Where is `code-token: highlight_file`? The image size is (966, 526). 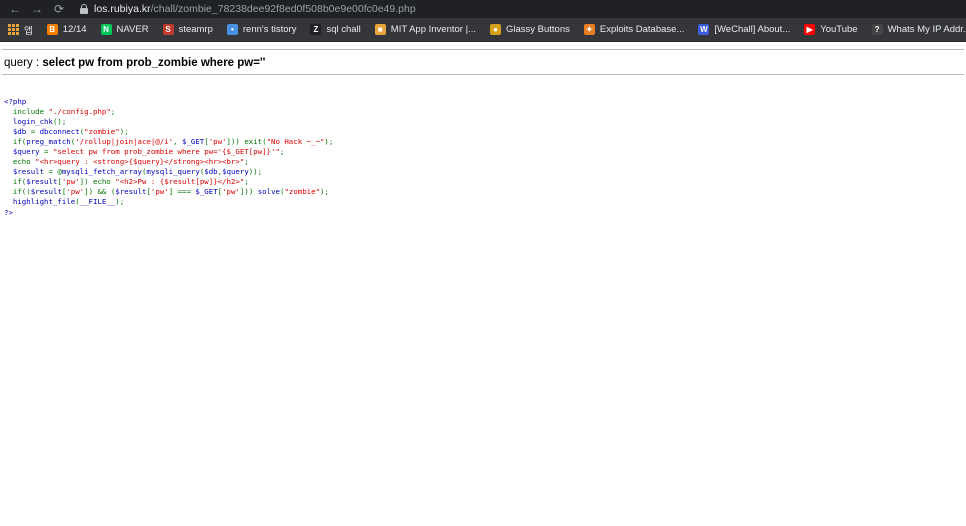 code-token: highlight_file is located at coordinates (40, 202).